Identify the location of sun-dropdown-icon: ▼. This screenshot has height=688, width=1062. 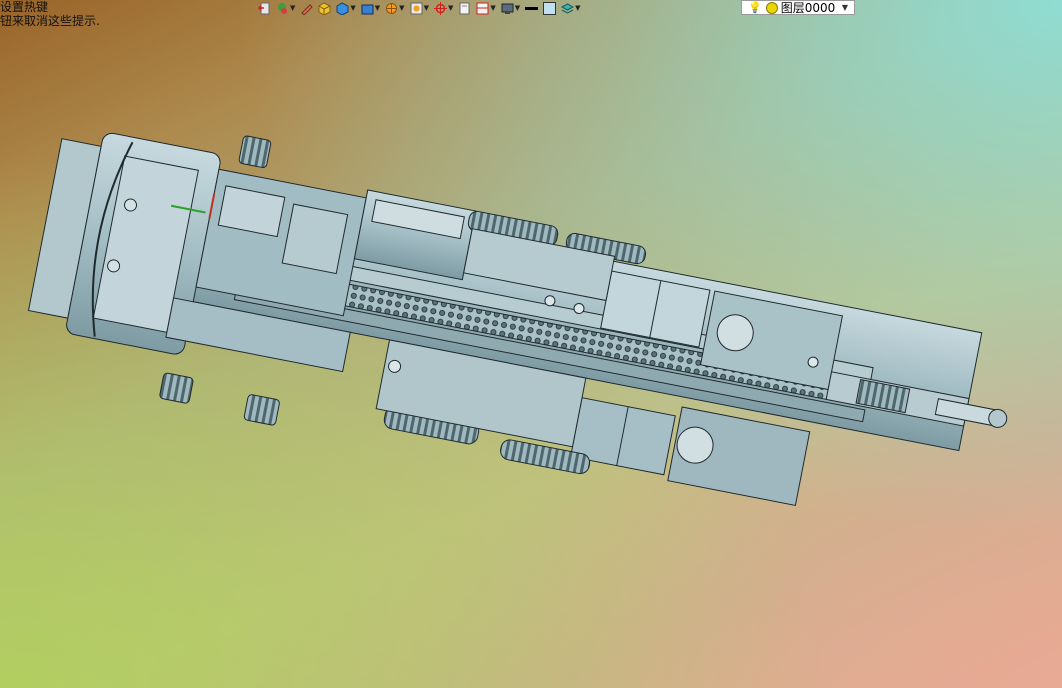
(401, 8).